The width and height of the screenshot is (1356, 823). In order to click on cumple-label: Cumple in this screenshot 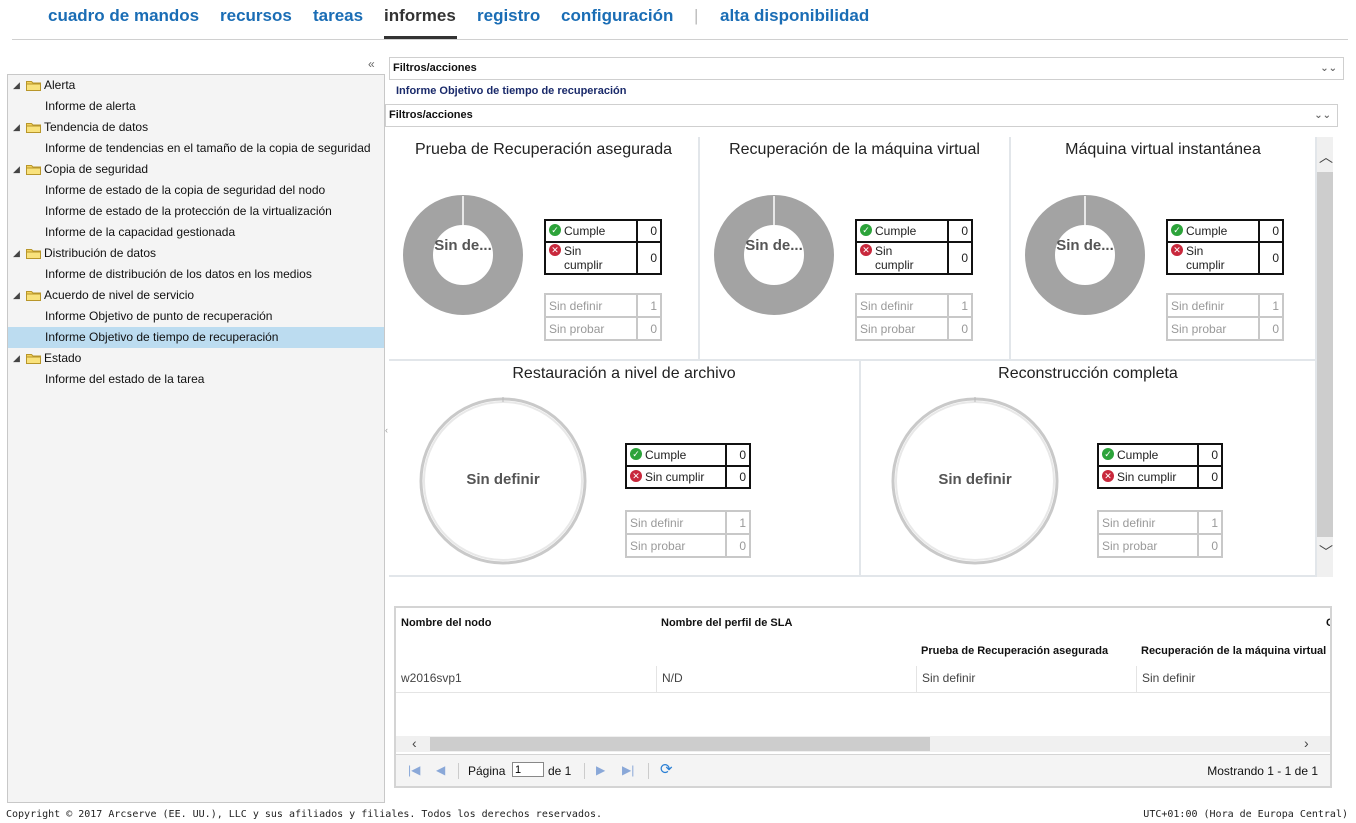, I will do `click(666, 455)`.